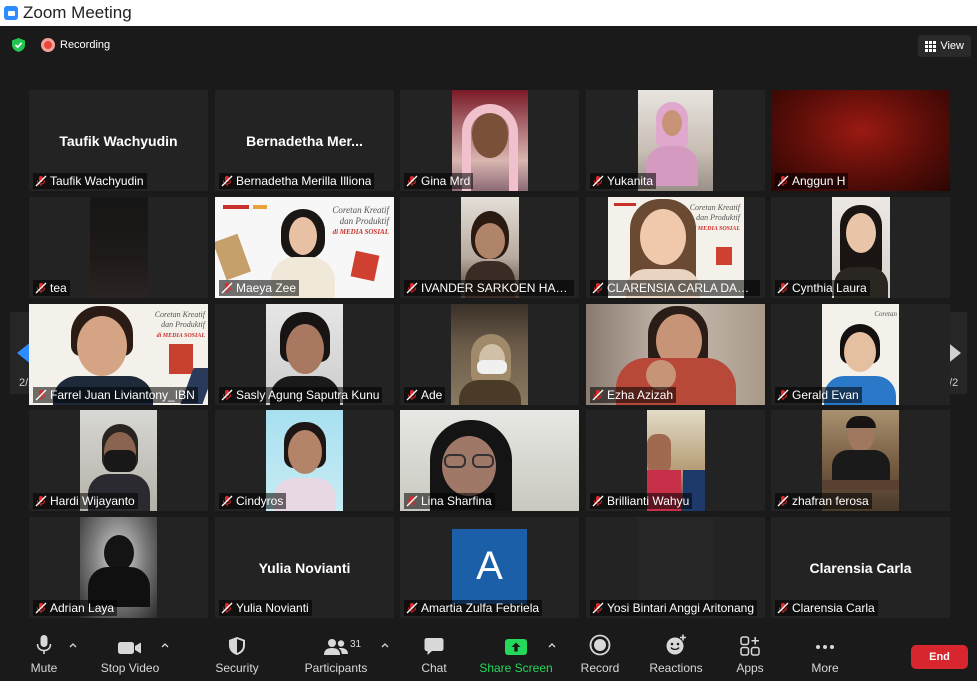  What do you see at coordinates (434, 654) in the screenshot?
I see `chat-button: Chat` at bounding box center [434, 654].